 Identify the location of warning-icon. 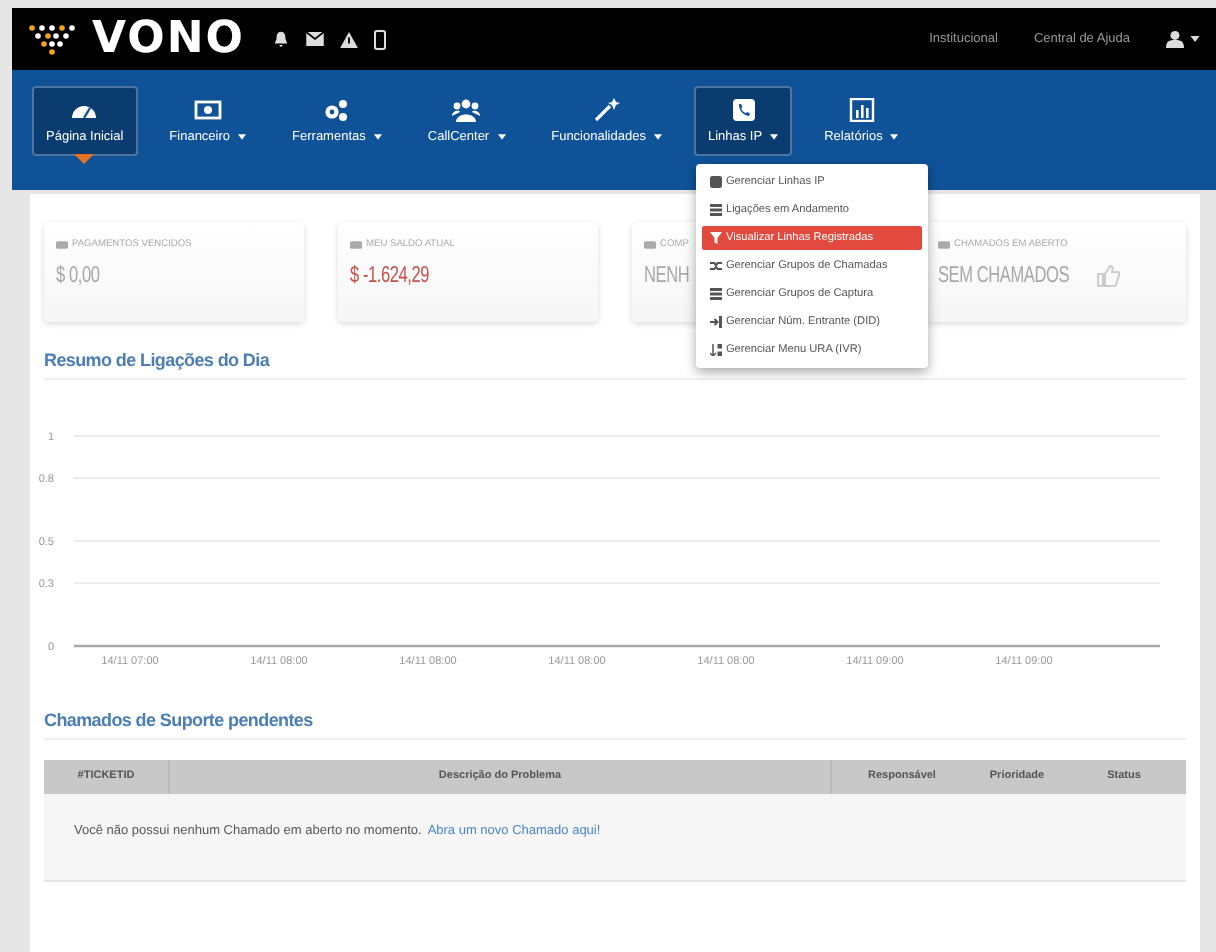
(349, 39).